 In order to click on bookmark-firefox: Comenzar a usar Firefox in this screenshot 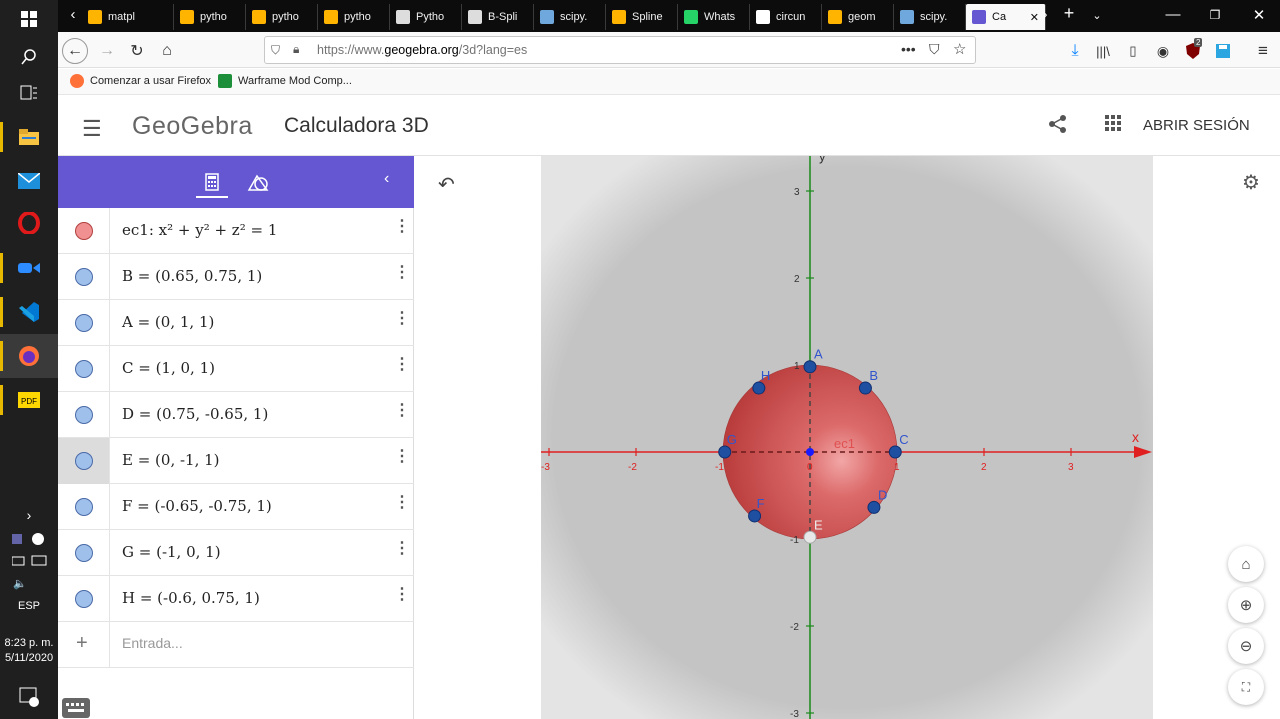, I will do `click(140, 81)`.